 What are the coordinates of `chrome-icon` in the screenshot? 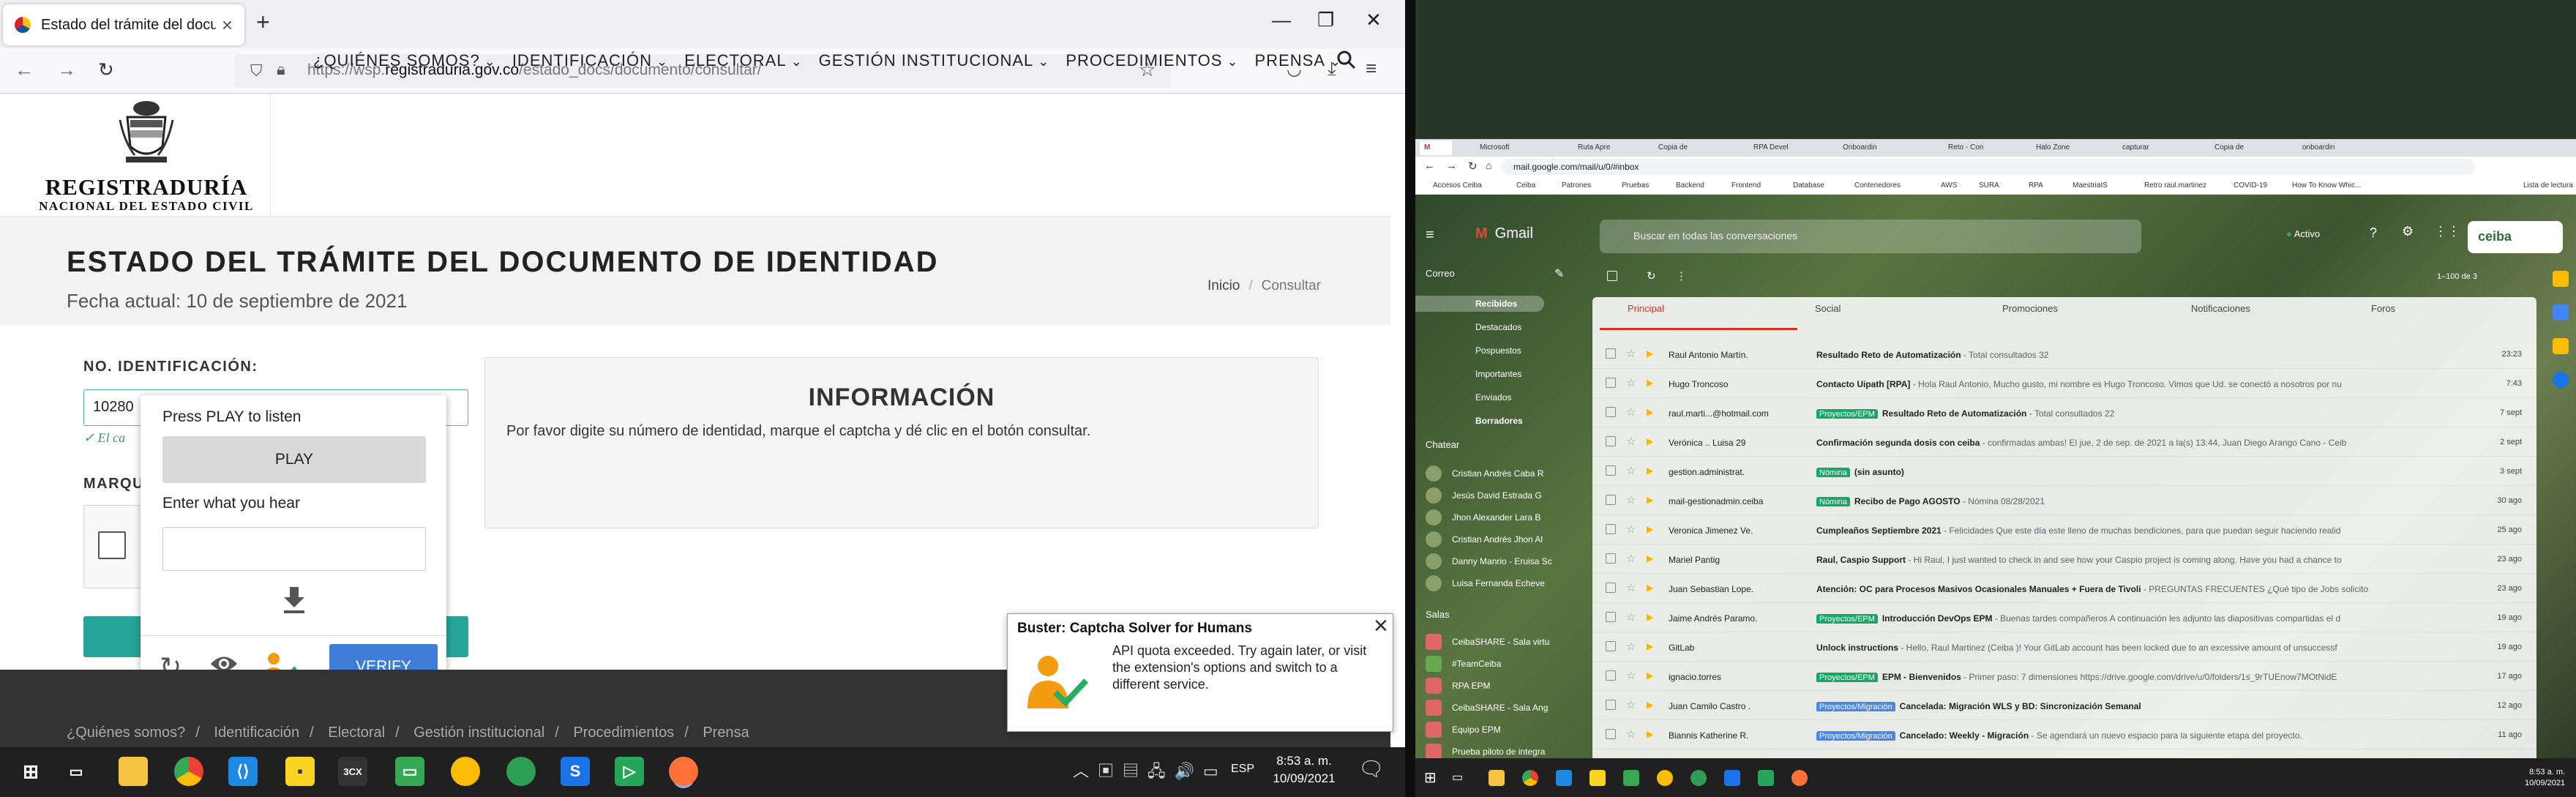 It's located at (188, 772).